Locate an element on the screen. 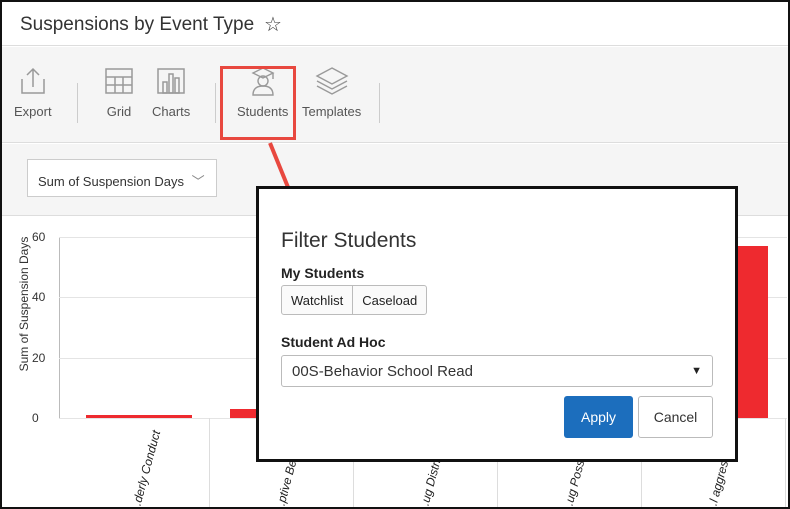 The image size is (790, 509). modal-title: Filter Students is located at coordinates (349, 240).